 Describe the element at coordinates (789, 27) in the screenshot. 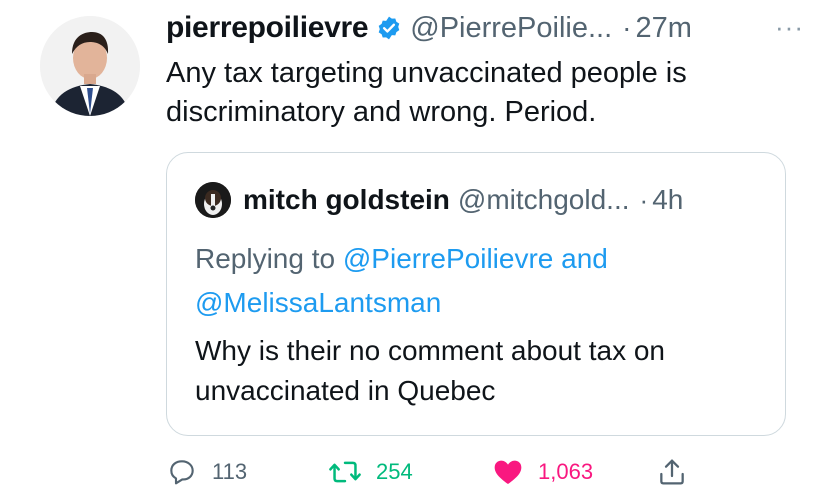

I see `more-options-icon: ···` at that location.